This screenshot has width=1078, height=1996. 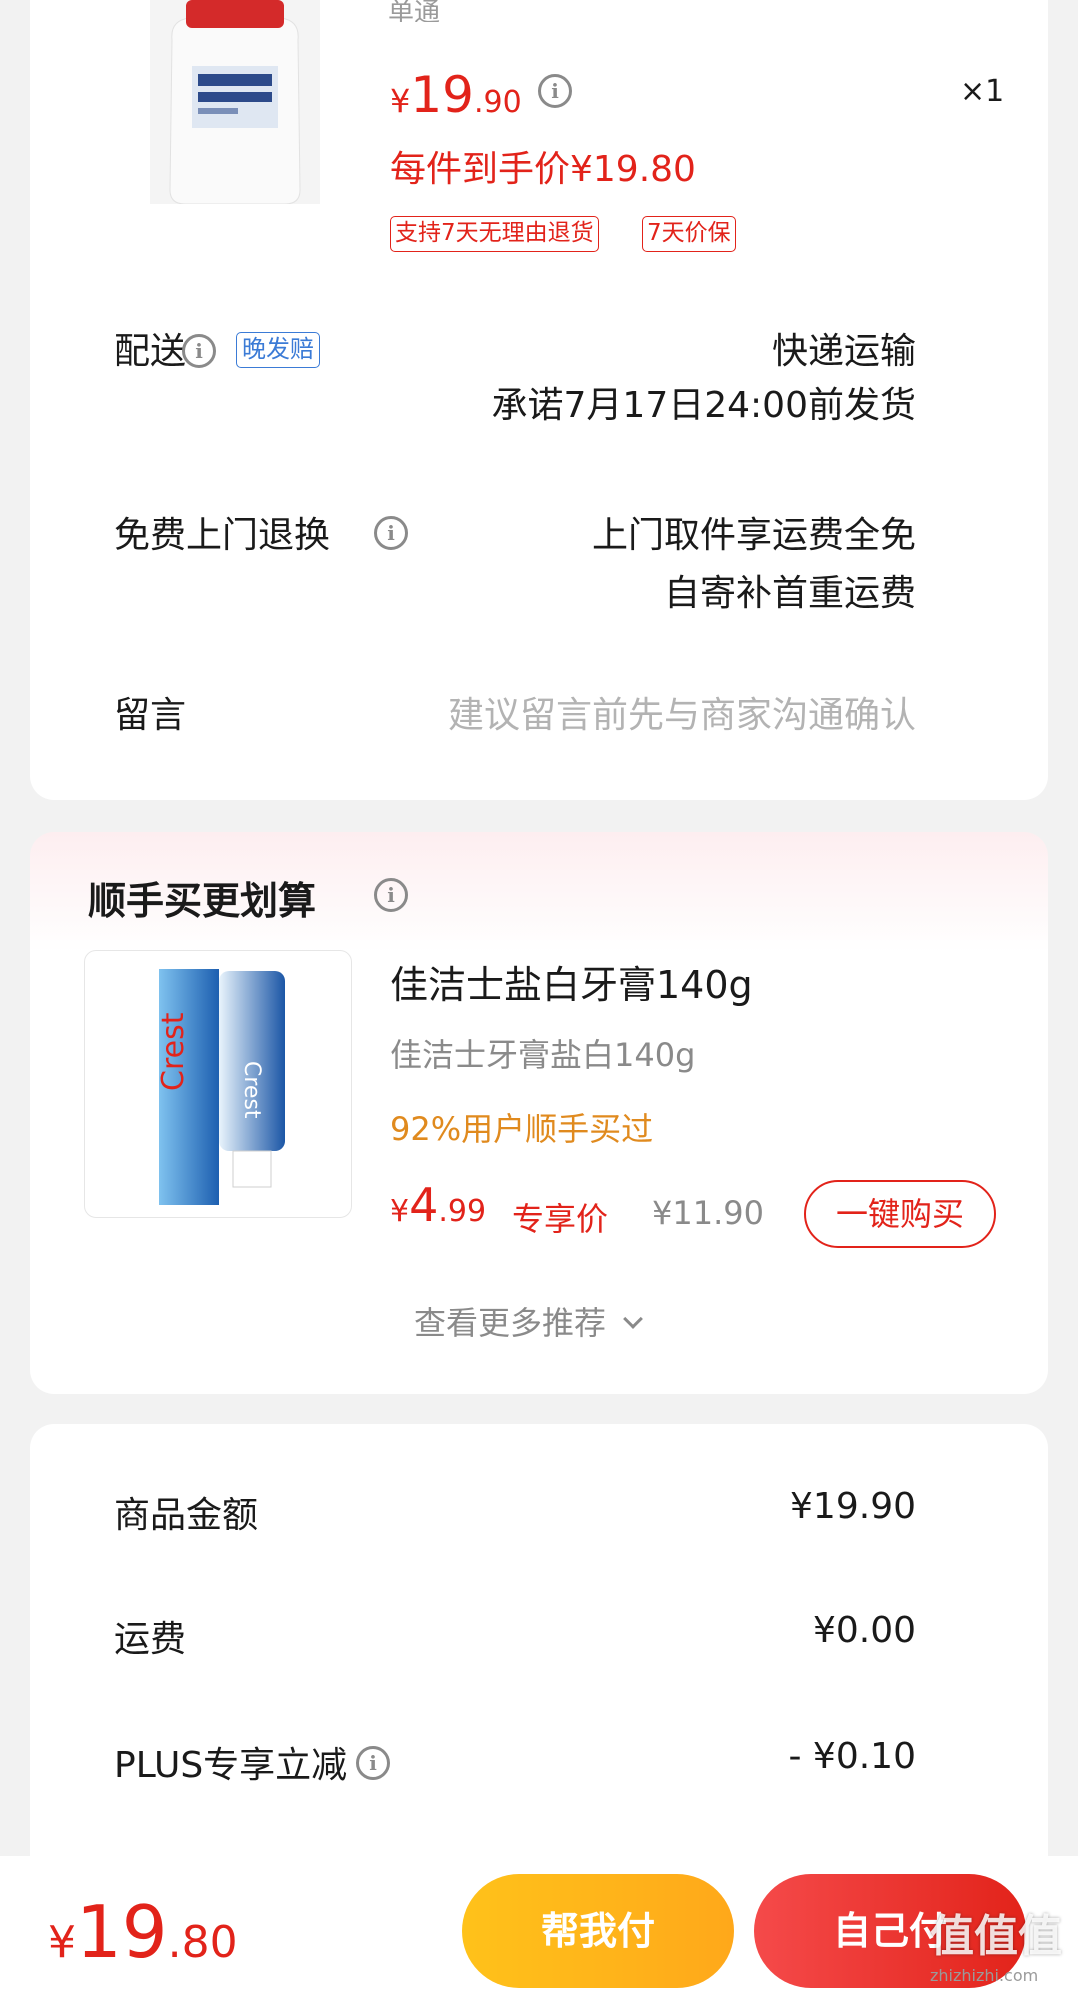 I want to click on total-price: ¥19.80, so click(x=143, y=1932).